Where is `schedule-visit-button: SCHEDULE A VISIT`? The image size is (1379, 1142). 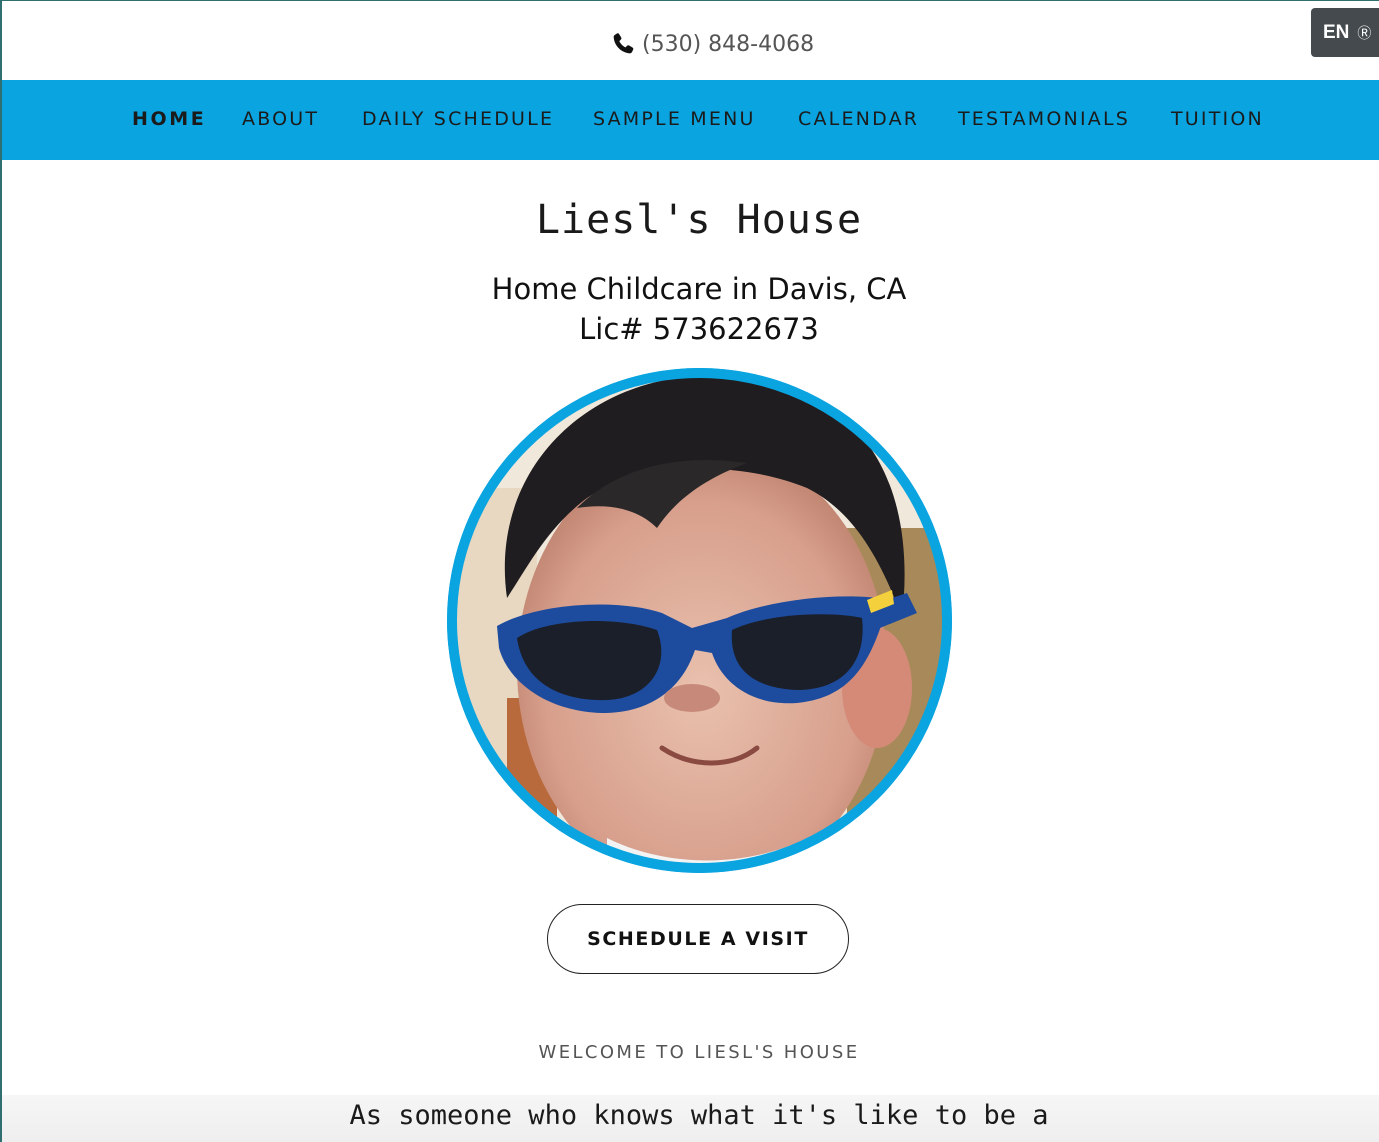
schedule-visit-button: SCHEDULE A VISIT is located at coordinates (698, 939).